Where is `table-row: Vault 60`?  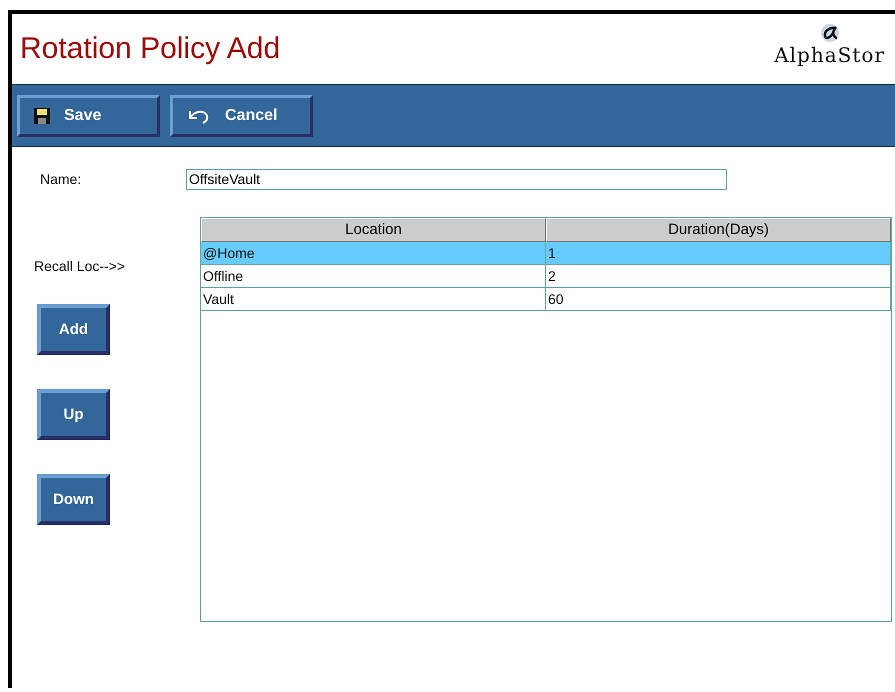
table-row: Vault 60 is located at coordinates (546, 299).